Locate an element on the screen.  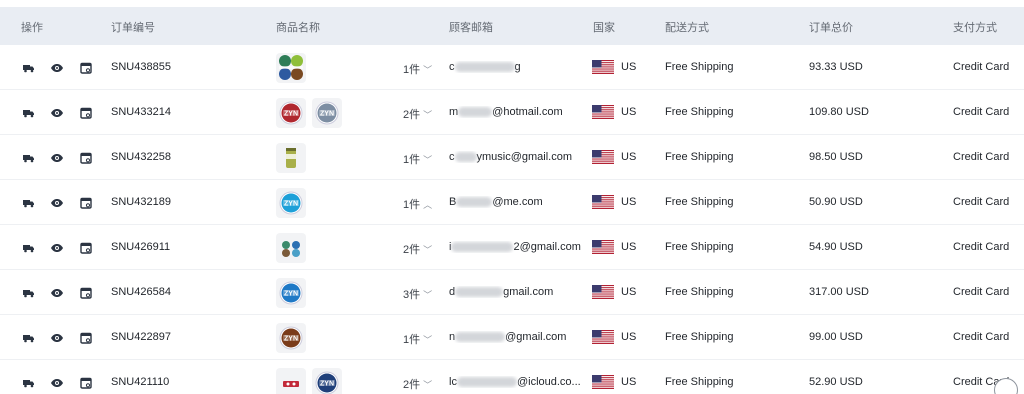
order-total: 109.80 USD is located at coordinates (839, 112).